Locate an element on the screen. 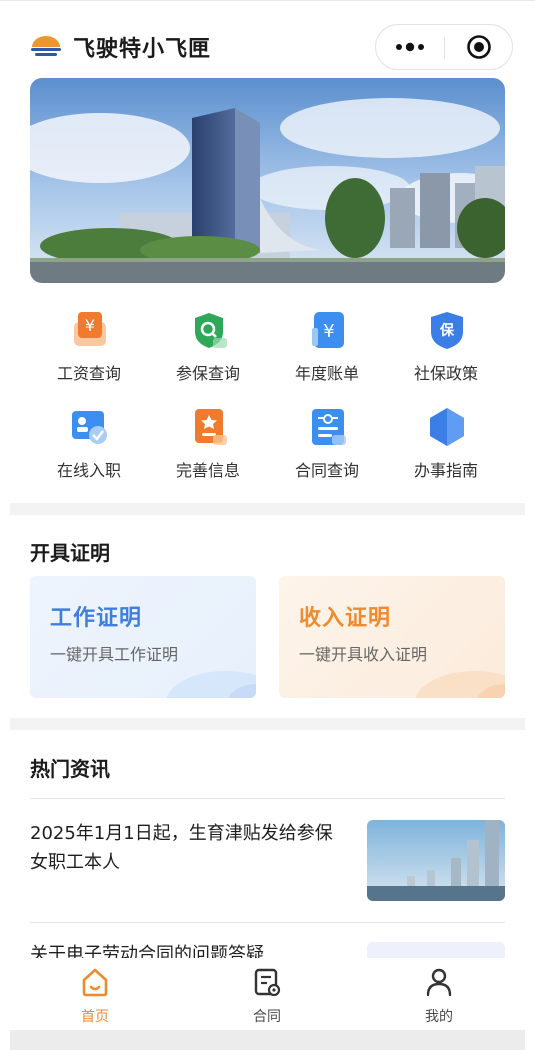  app-title: 飞驶特小飞匣 is located at coordinates (142, 49).